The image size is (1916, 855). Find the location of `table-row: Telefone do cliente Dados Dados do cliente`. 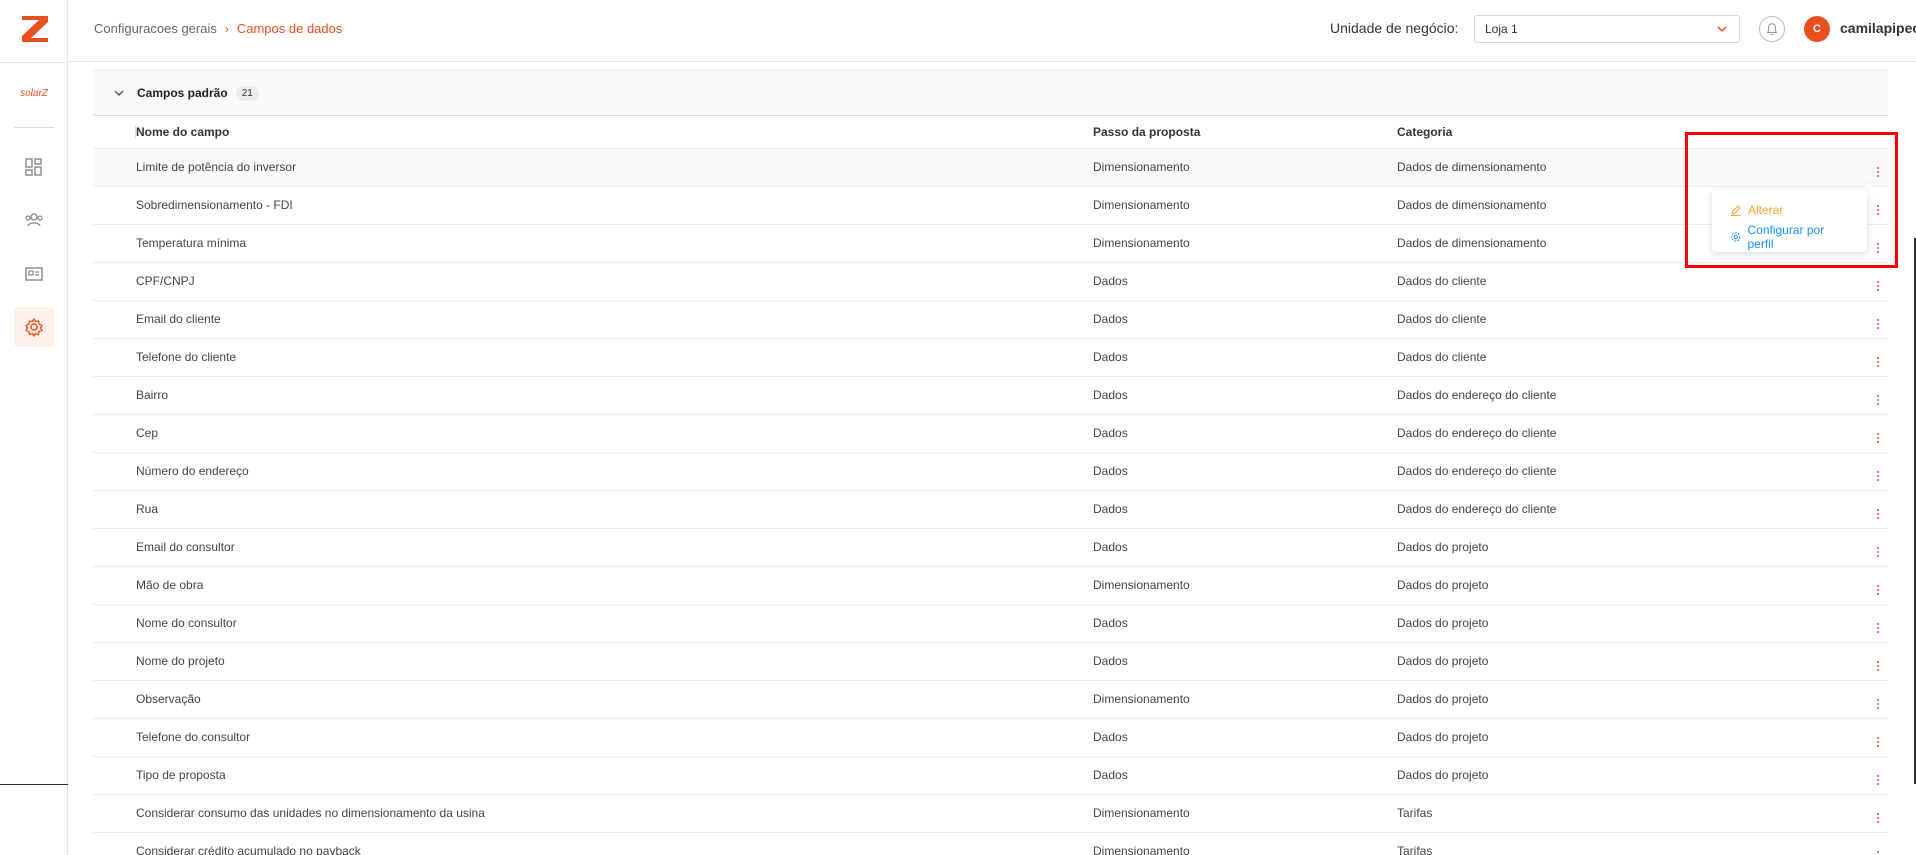

table-row: Telefone do cliente Dados Dados do cliente is located at coordinates (990, 357).